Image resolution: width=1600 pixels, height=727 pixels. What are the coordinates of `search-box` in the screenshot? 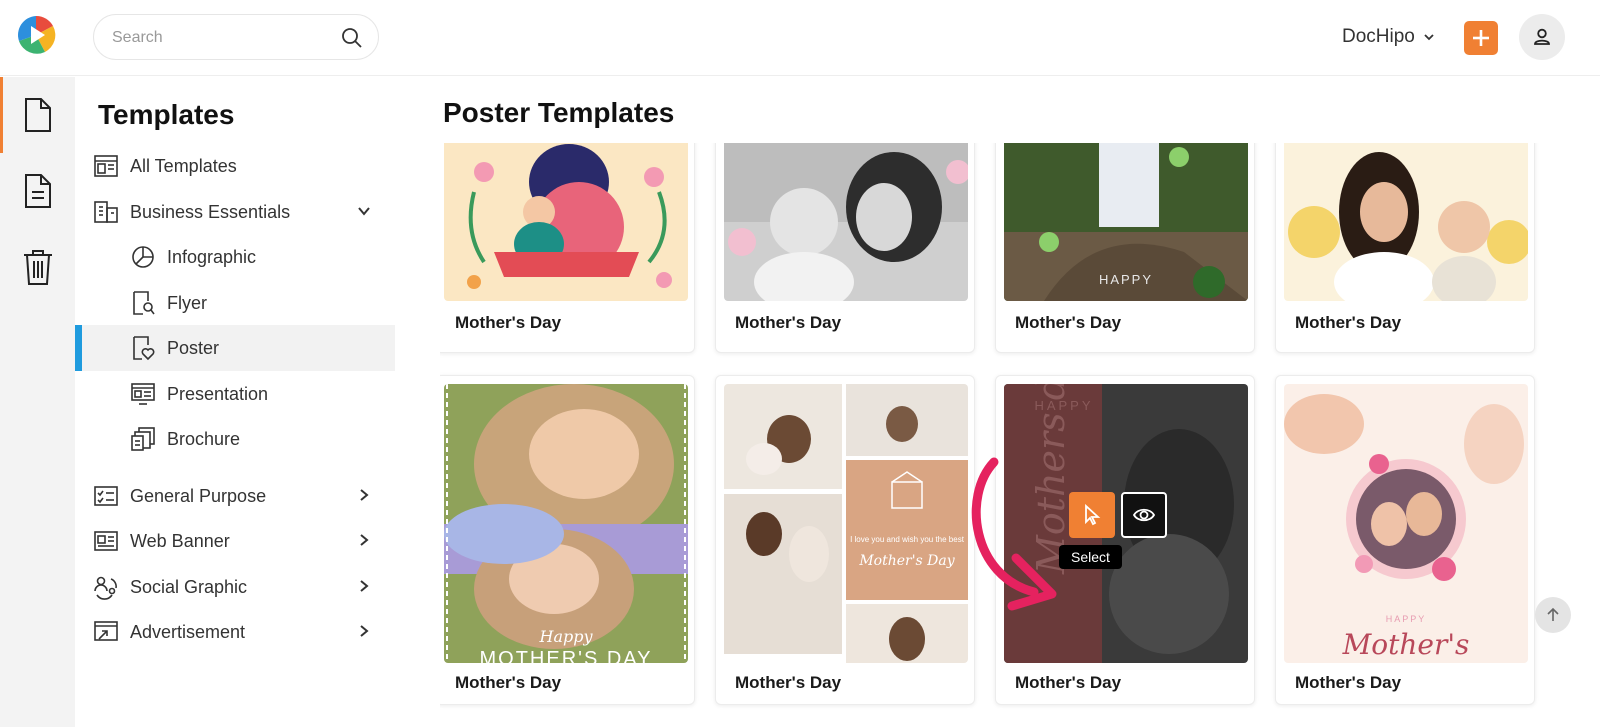 It's located at (236, 37).